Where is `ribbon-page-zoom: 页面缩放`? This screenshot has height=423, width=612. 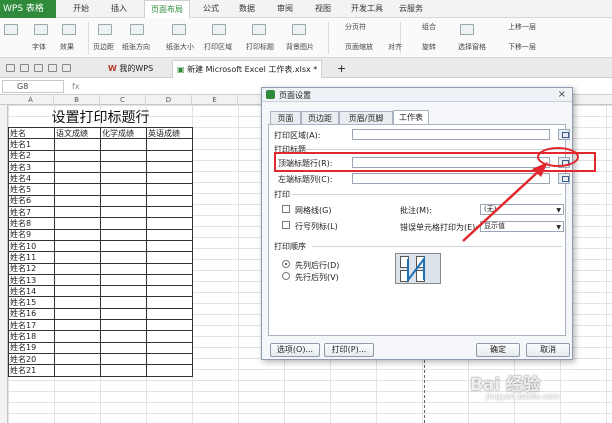
ribbon-page-zoom: 页面缩放 is located at coordinates (359, 47).